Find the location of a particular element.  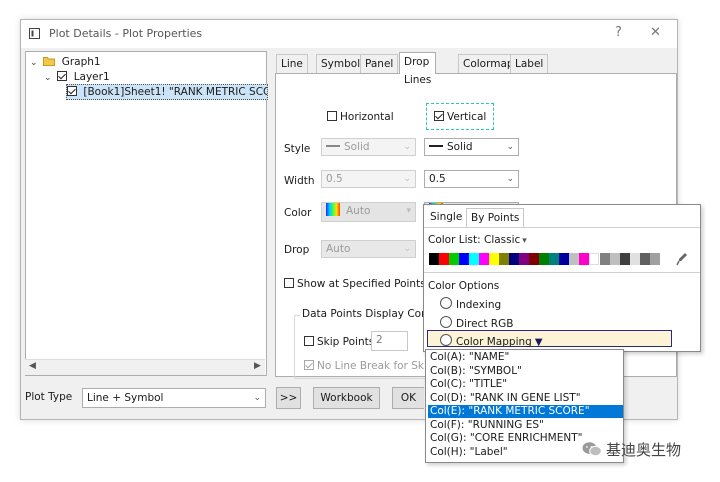

list-item: Col(A): "NAME" is located at coordinates (525, 357).